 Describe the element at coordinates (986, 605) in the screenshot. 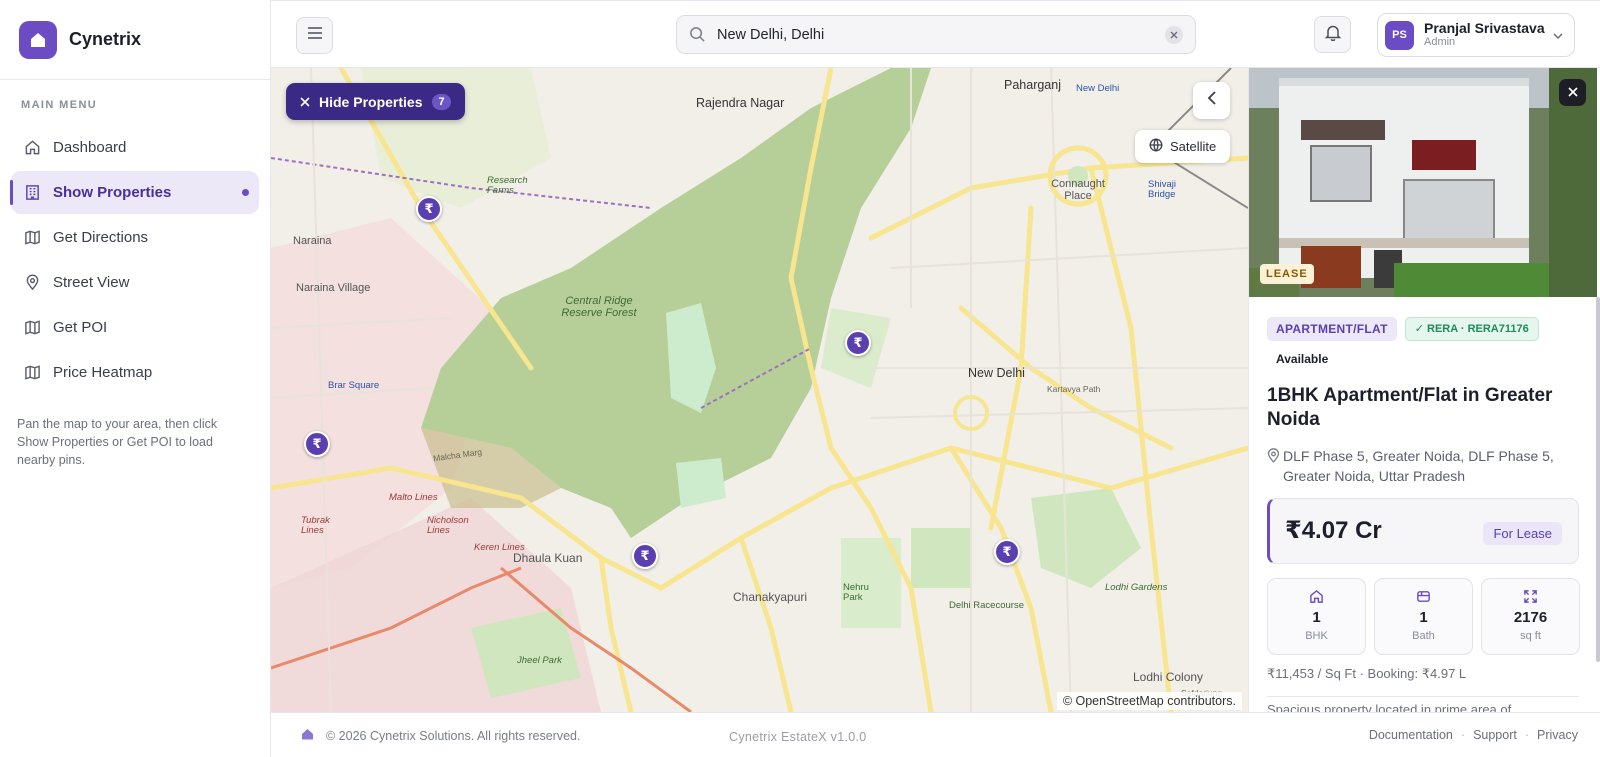

I see `map-label: Delhi Racecourse` at that location.